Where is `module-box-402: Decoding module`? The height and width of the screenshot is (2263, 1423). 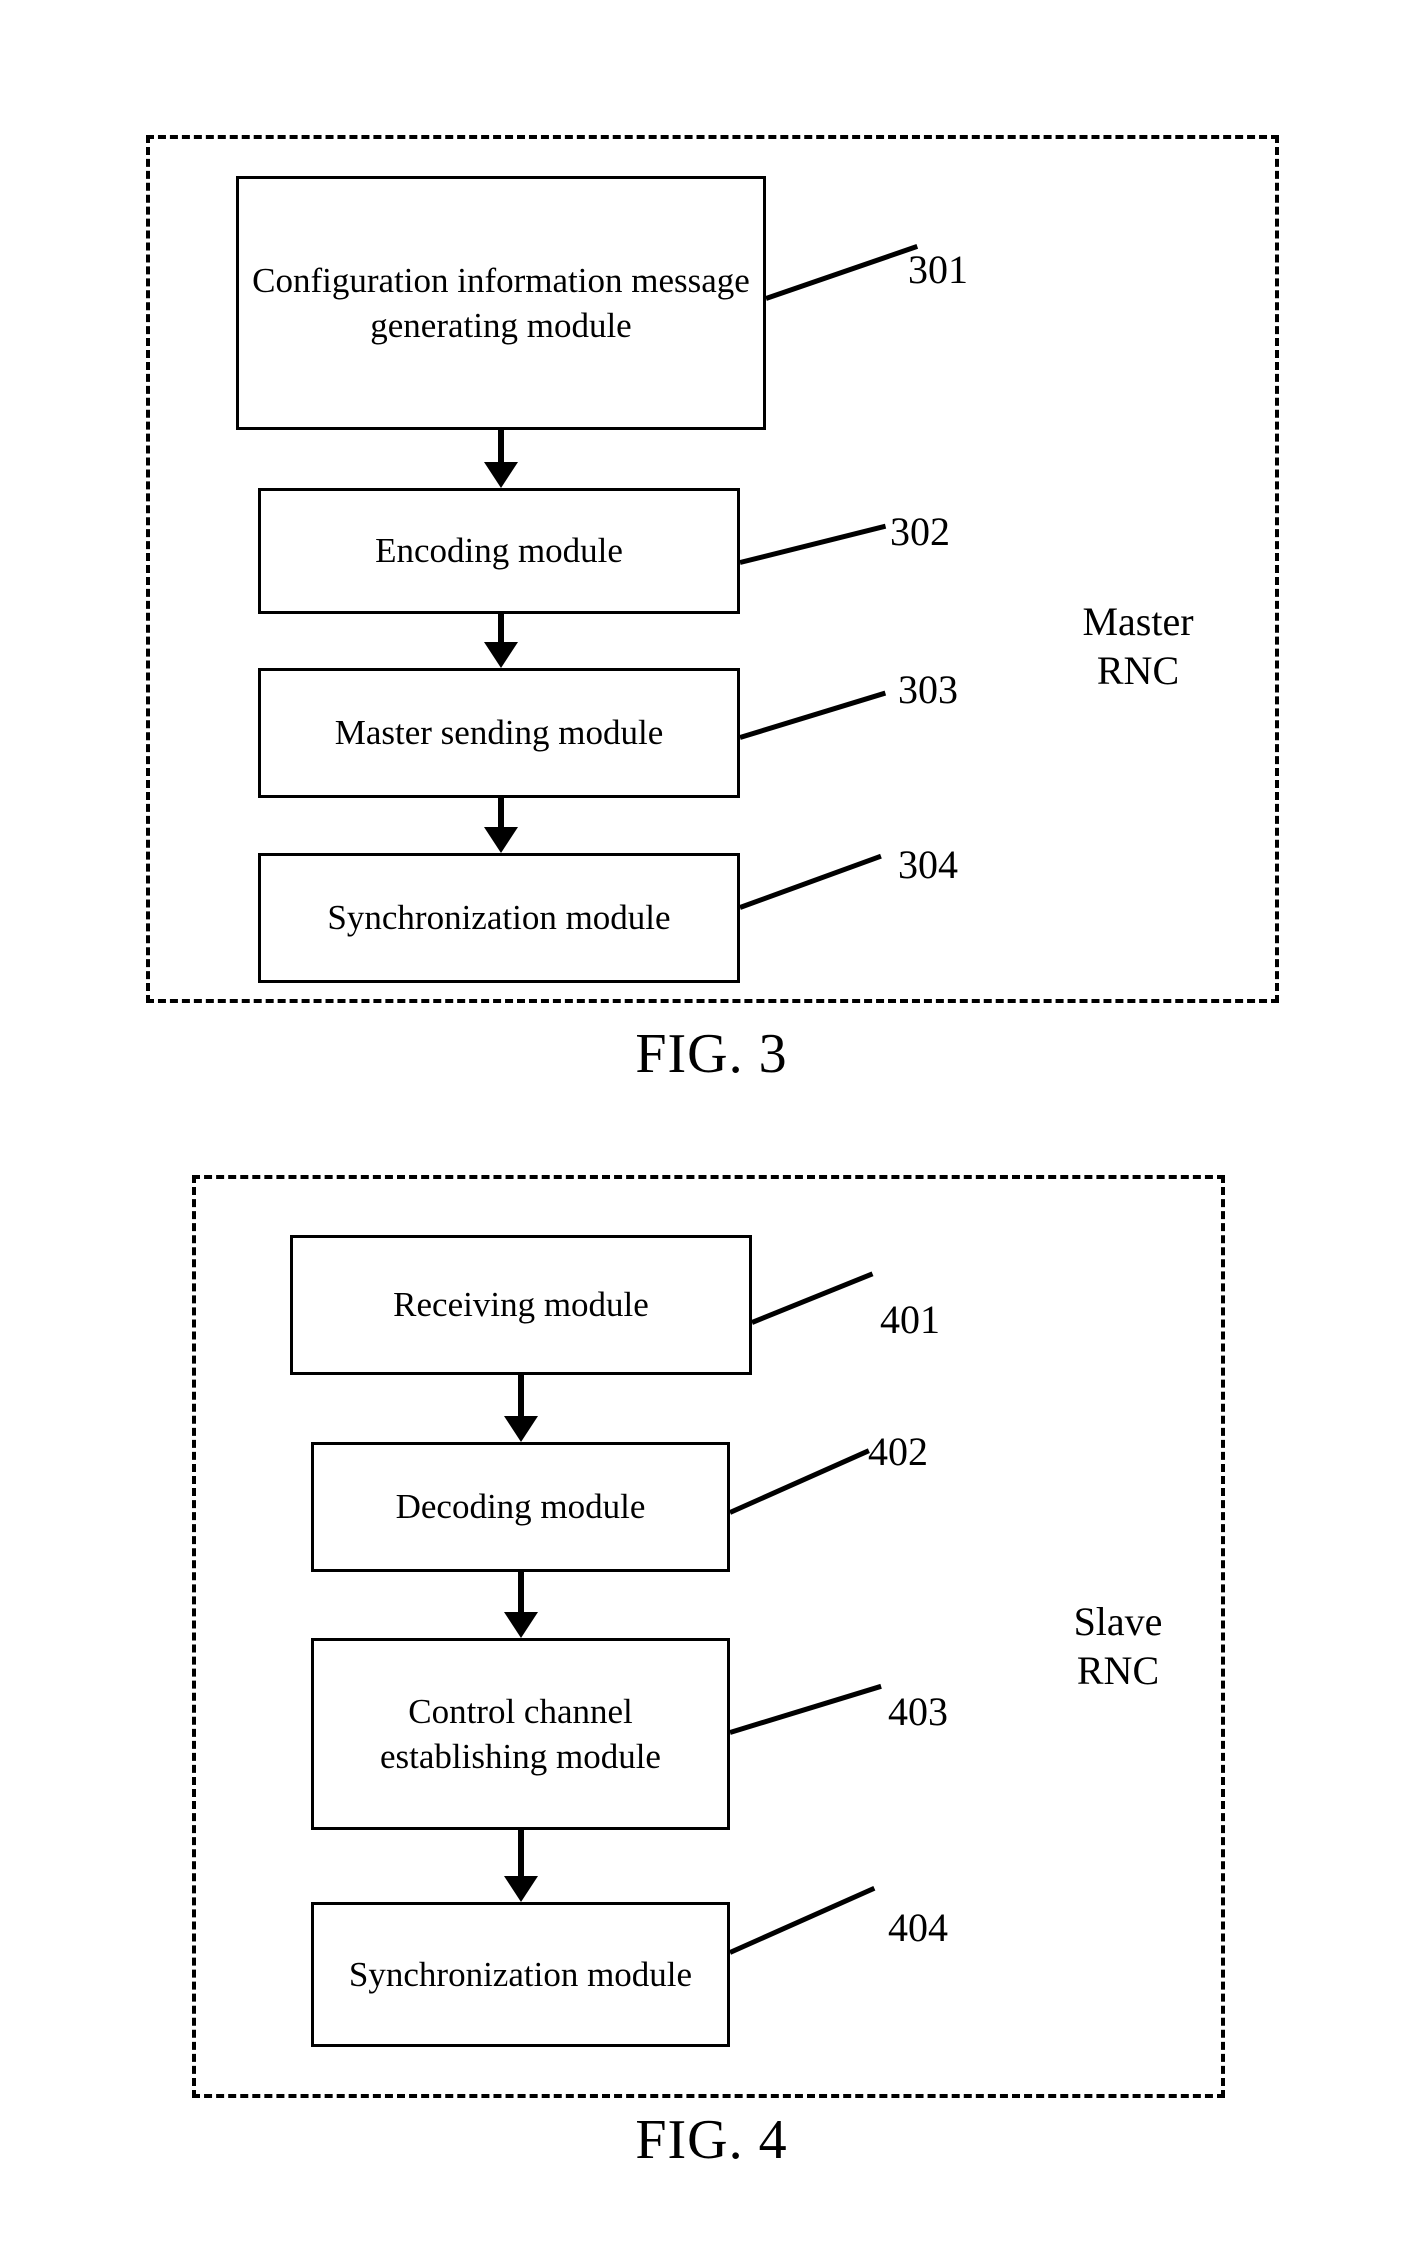 module-box-402: Decoding module is located at coordinates (520, 1507).